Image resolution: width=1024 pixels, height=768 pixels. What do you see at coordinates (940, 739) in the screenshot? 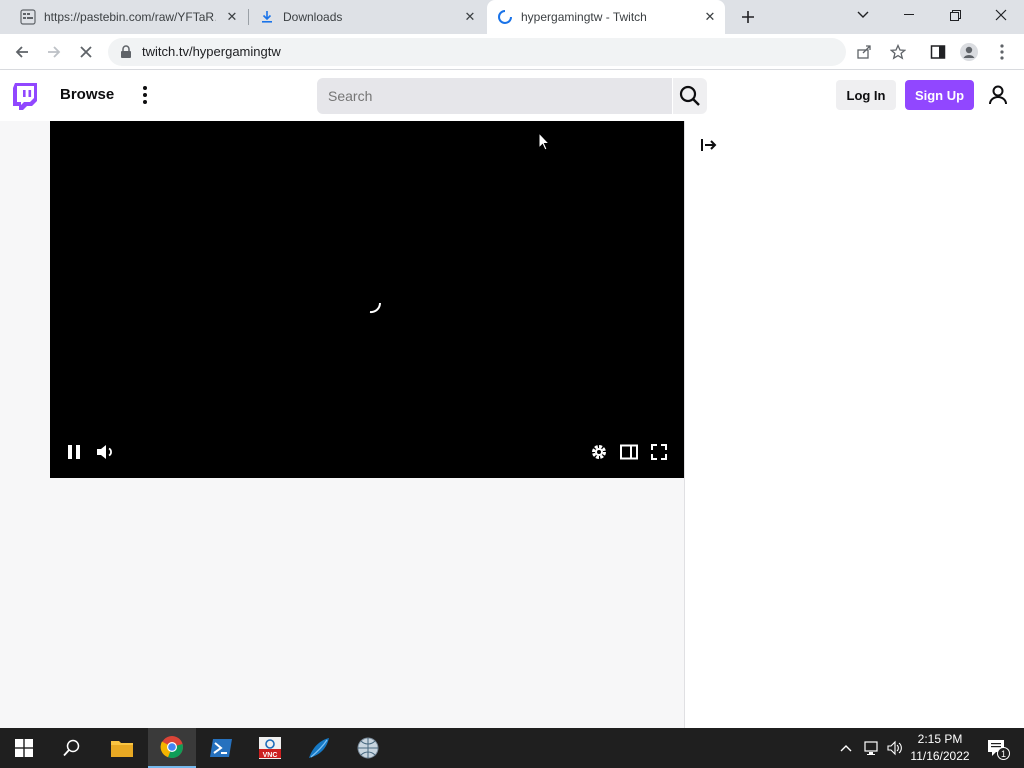
I see `clock-time: 2:15 PM` at bounding box center [940, 739].